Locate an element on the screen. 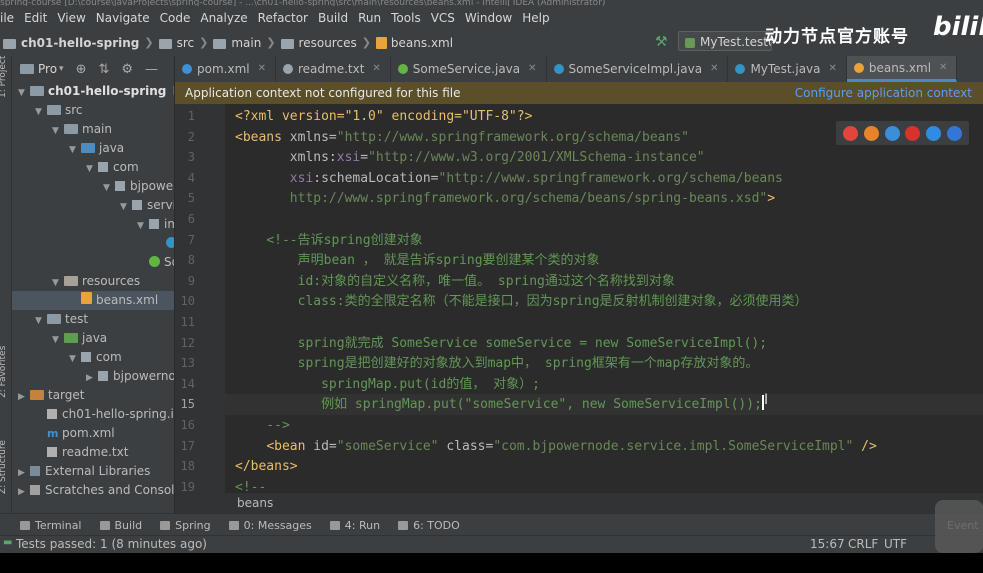  breadcrumb-beans: beans is located at coordinates (255, 503).